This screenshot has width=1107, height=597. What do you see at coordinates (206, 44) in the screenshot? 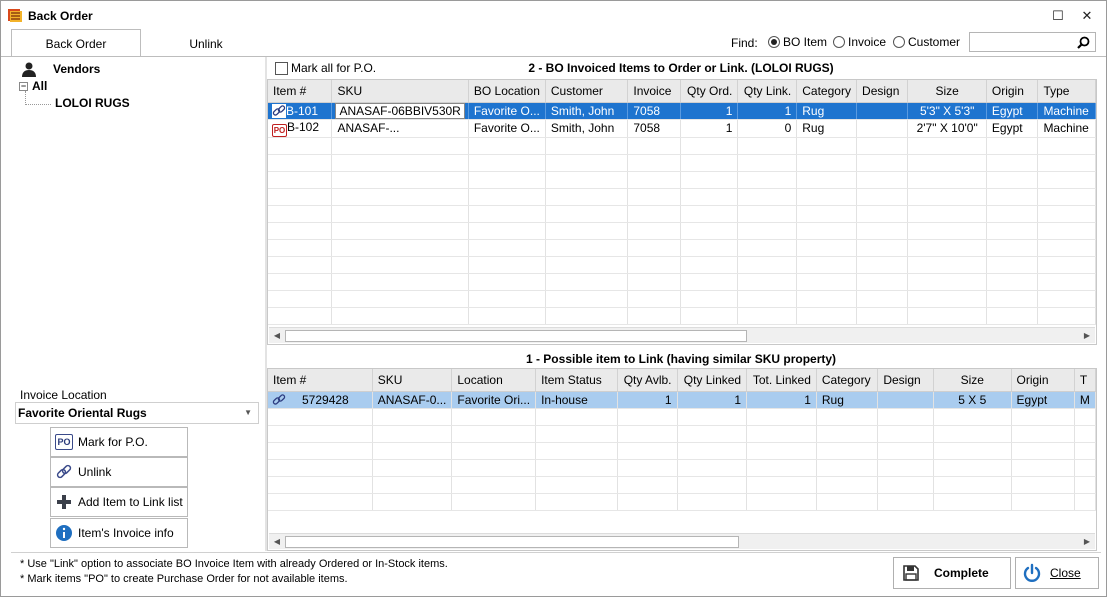
I see `tab-unlink: Unlink` at bounding box center [206, 44].